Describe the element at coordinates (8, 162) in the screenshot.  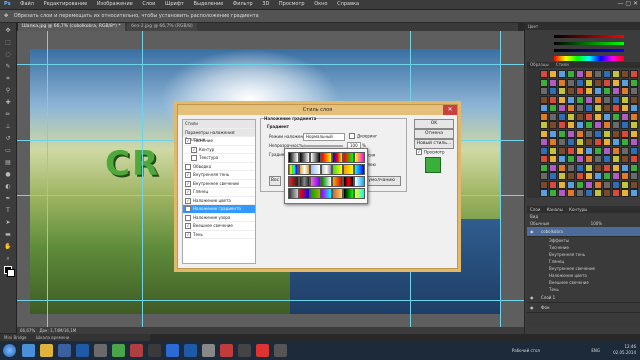
I see `gradient-tool-icon: ▤` at that location.